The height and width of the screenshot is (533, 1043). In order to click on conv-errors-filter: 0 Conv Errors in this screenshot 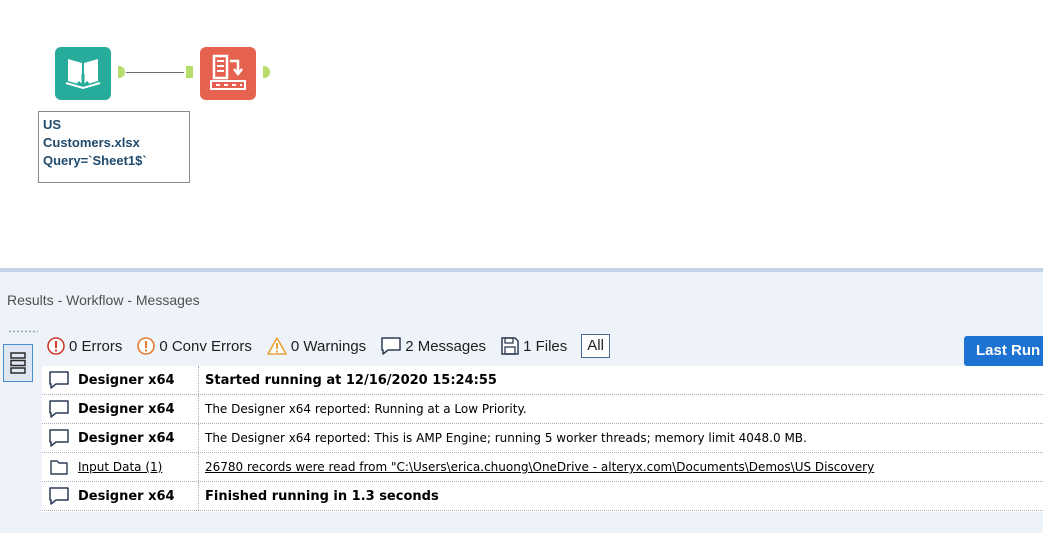, I will do `click(194, 346)`.